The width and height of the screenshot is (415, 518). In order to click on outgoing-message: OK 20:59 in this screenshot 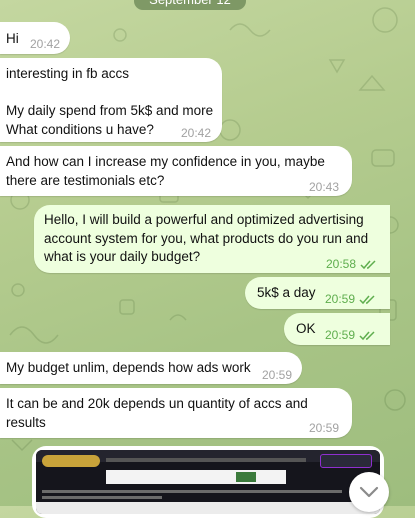, I will do `click(337, 329)`.